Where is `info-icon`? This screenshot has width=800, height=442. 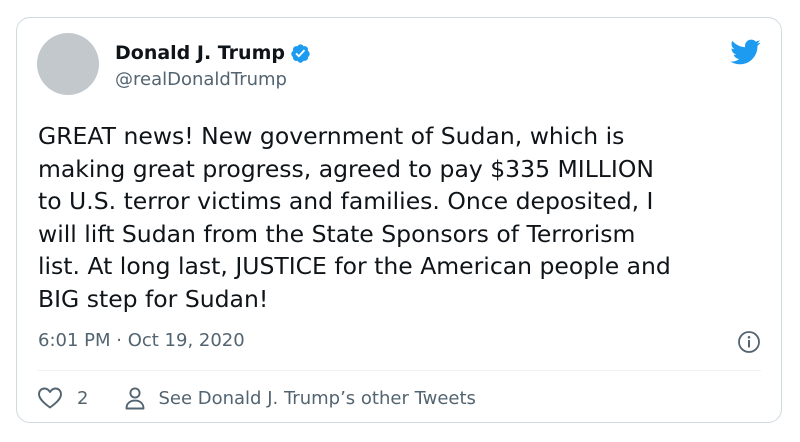
info-icon is located at coordinates (749, 342).